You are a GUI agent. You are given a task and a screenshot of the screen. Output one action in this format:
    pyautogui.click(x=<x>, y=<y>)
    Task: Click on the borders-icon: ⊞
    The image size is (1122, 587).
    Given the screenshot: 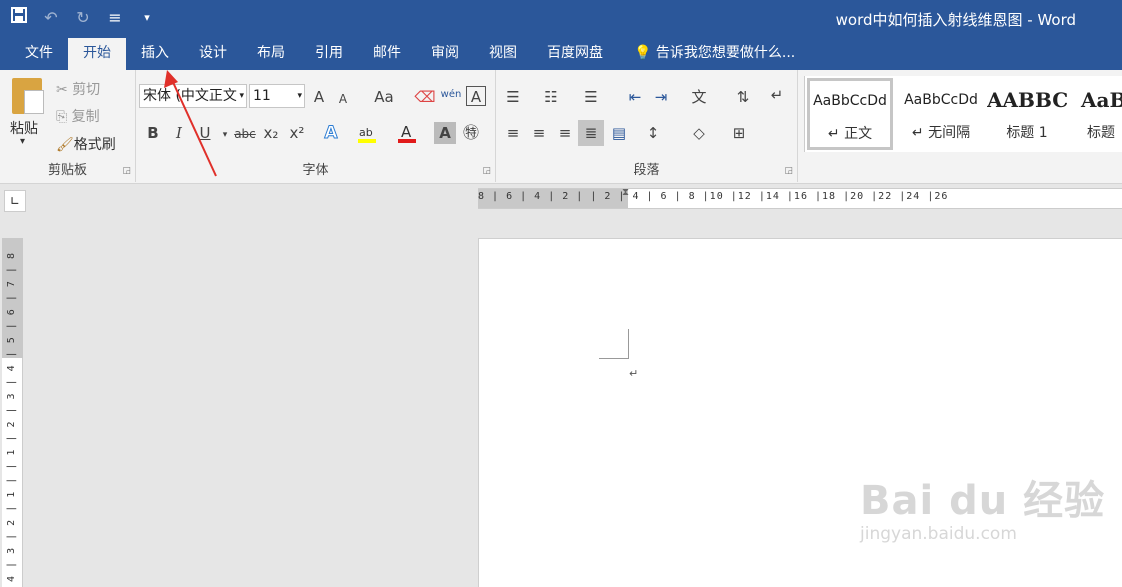 What is the action you would take?
    pyautogui.click(x=739, y=133)
    